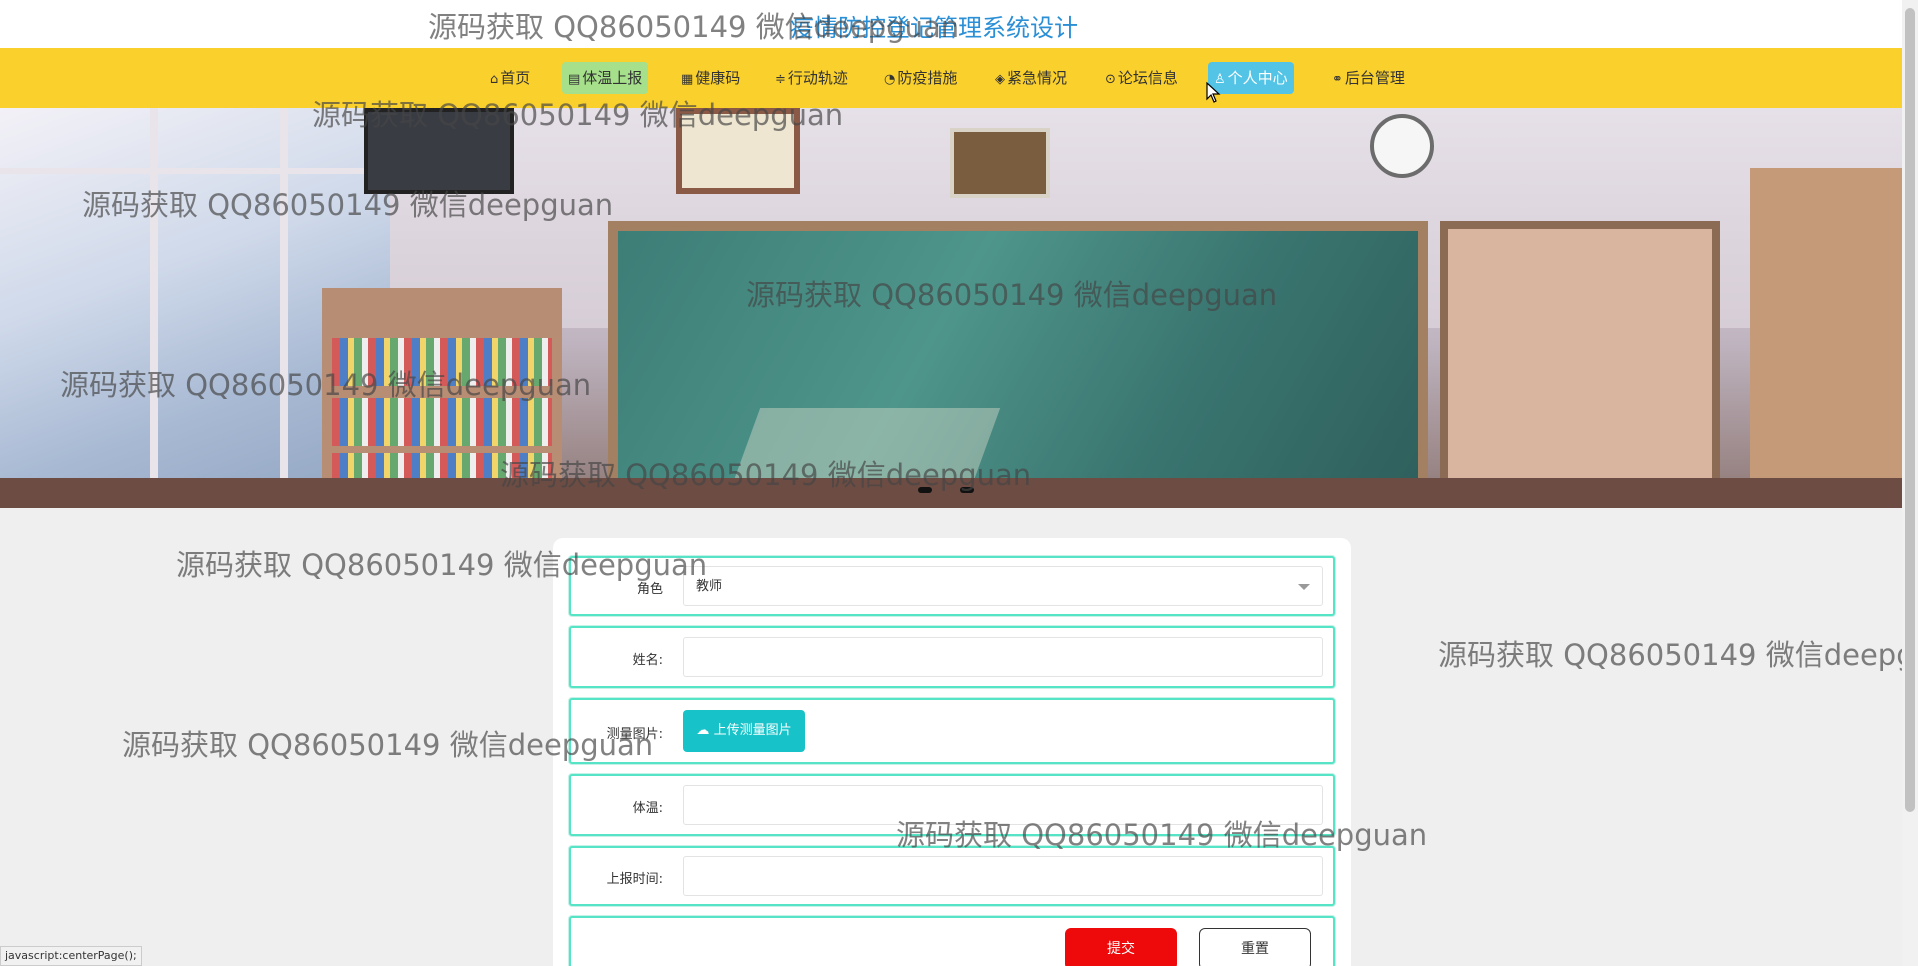 This screenshot has width=1918, height=966. What do you see at coordinates (574, 79) in the screenshot?
I see `document-icon: ▤` at bounding box center [574, 79].